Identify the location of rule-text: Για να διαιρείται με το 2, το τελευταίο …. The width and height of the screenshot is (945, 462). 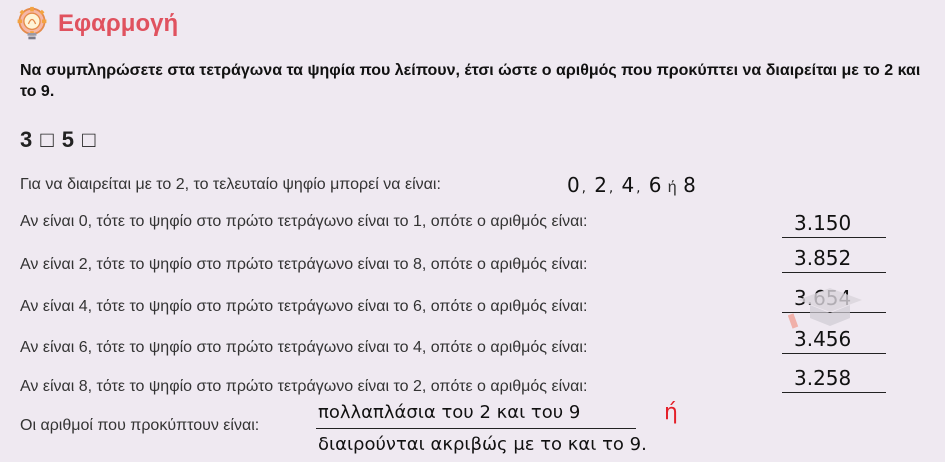
(230, 184).